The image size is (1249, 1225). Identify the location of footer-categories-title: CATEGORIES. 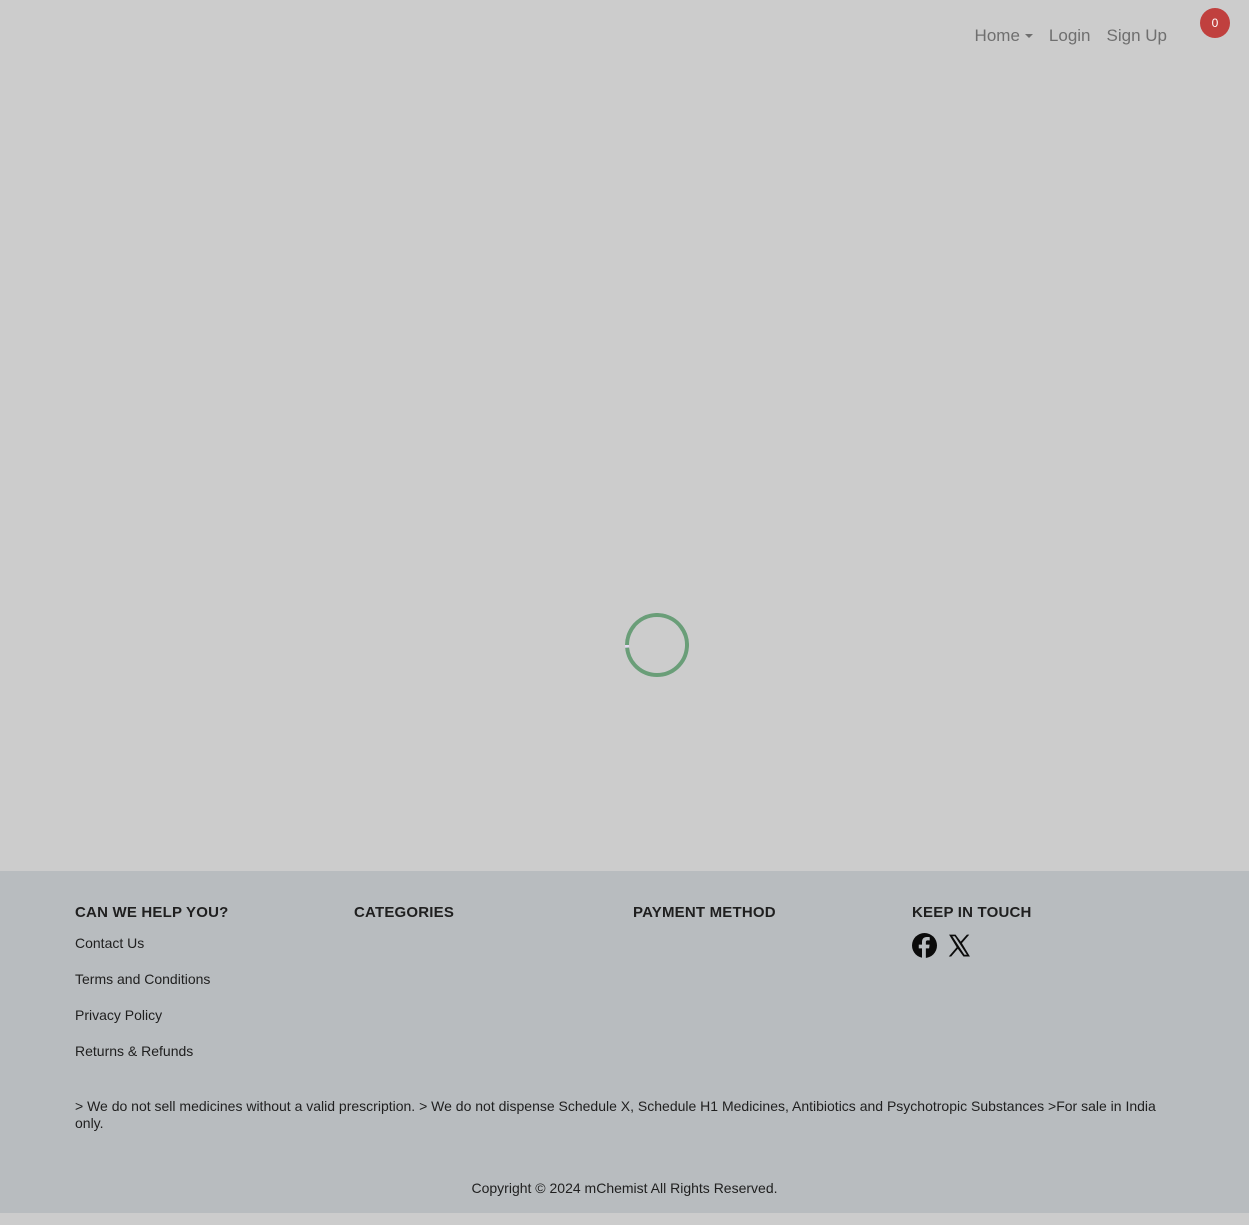
(404, 912).